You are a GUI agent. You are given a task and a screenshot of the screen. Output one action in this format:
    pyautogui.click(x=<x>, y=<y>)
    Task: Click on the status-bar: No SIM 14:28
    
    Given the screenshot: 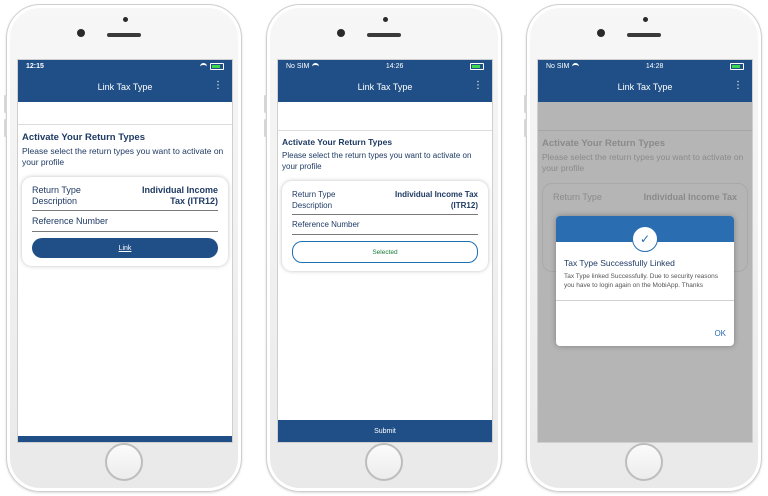 What is the action you would take?
    pyautogui.click(x=645, y=66)
    